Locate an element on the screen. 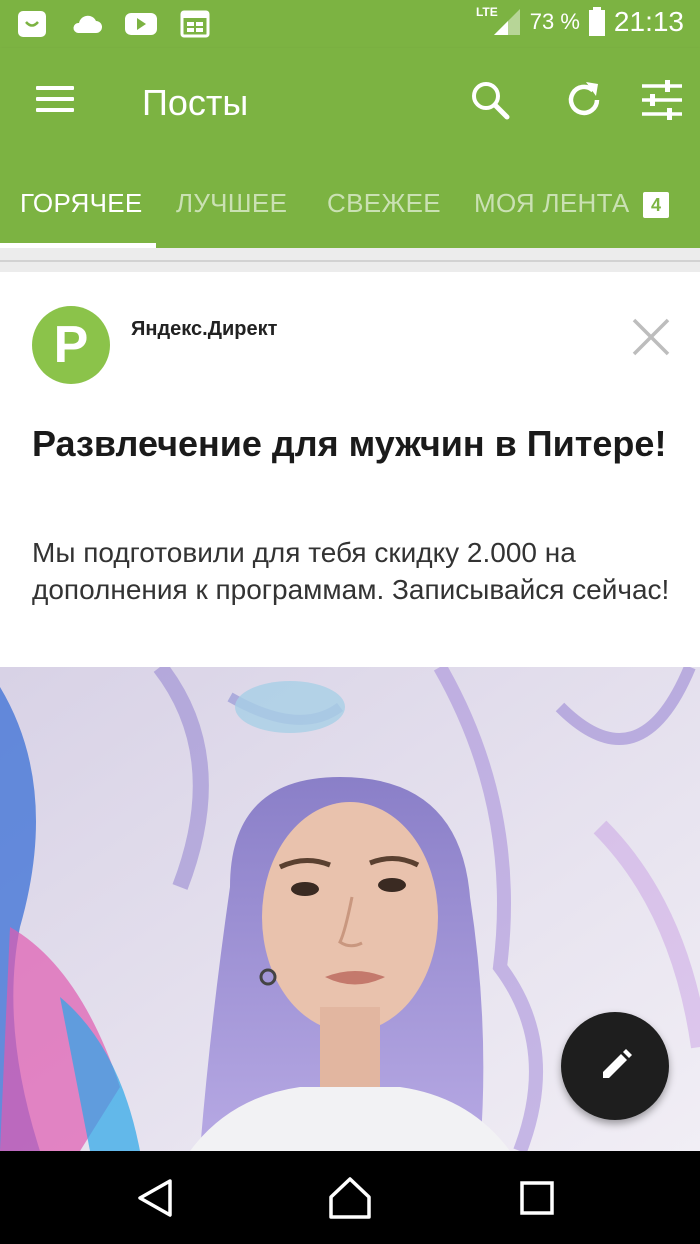 The height and width of the screenshot is (1244, 700). create-post-button is located at coordinates (615, 1066).